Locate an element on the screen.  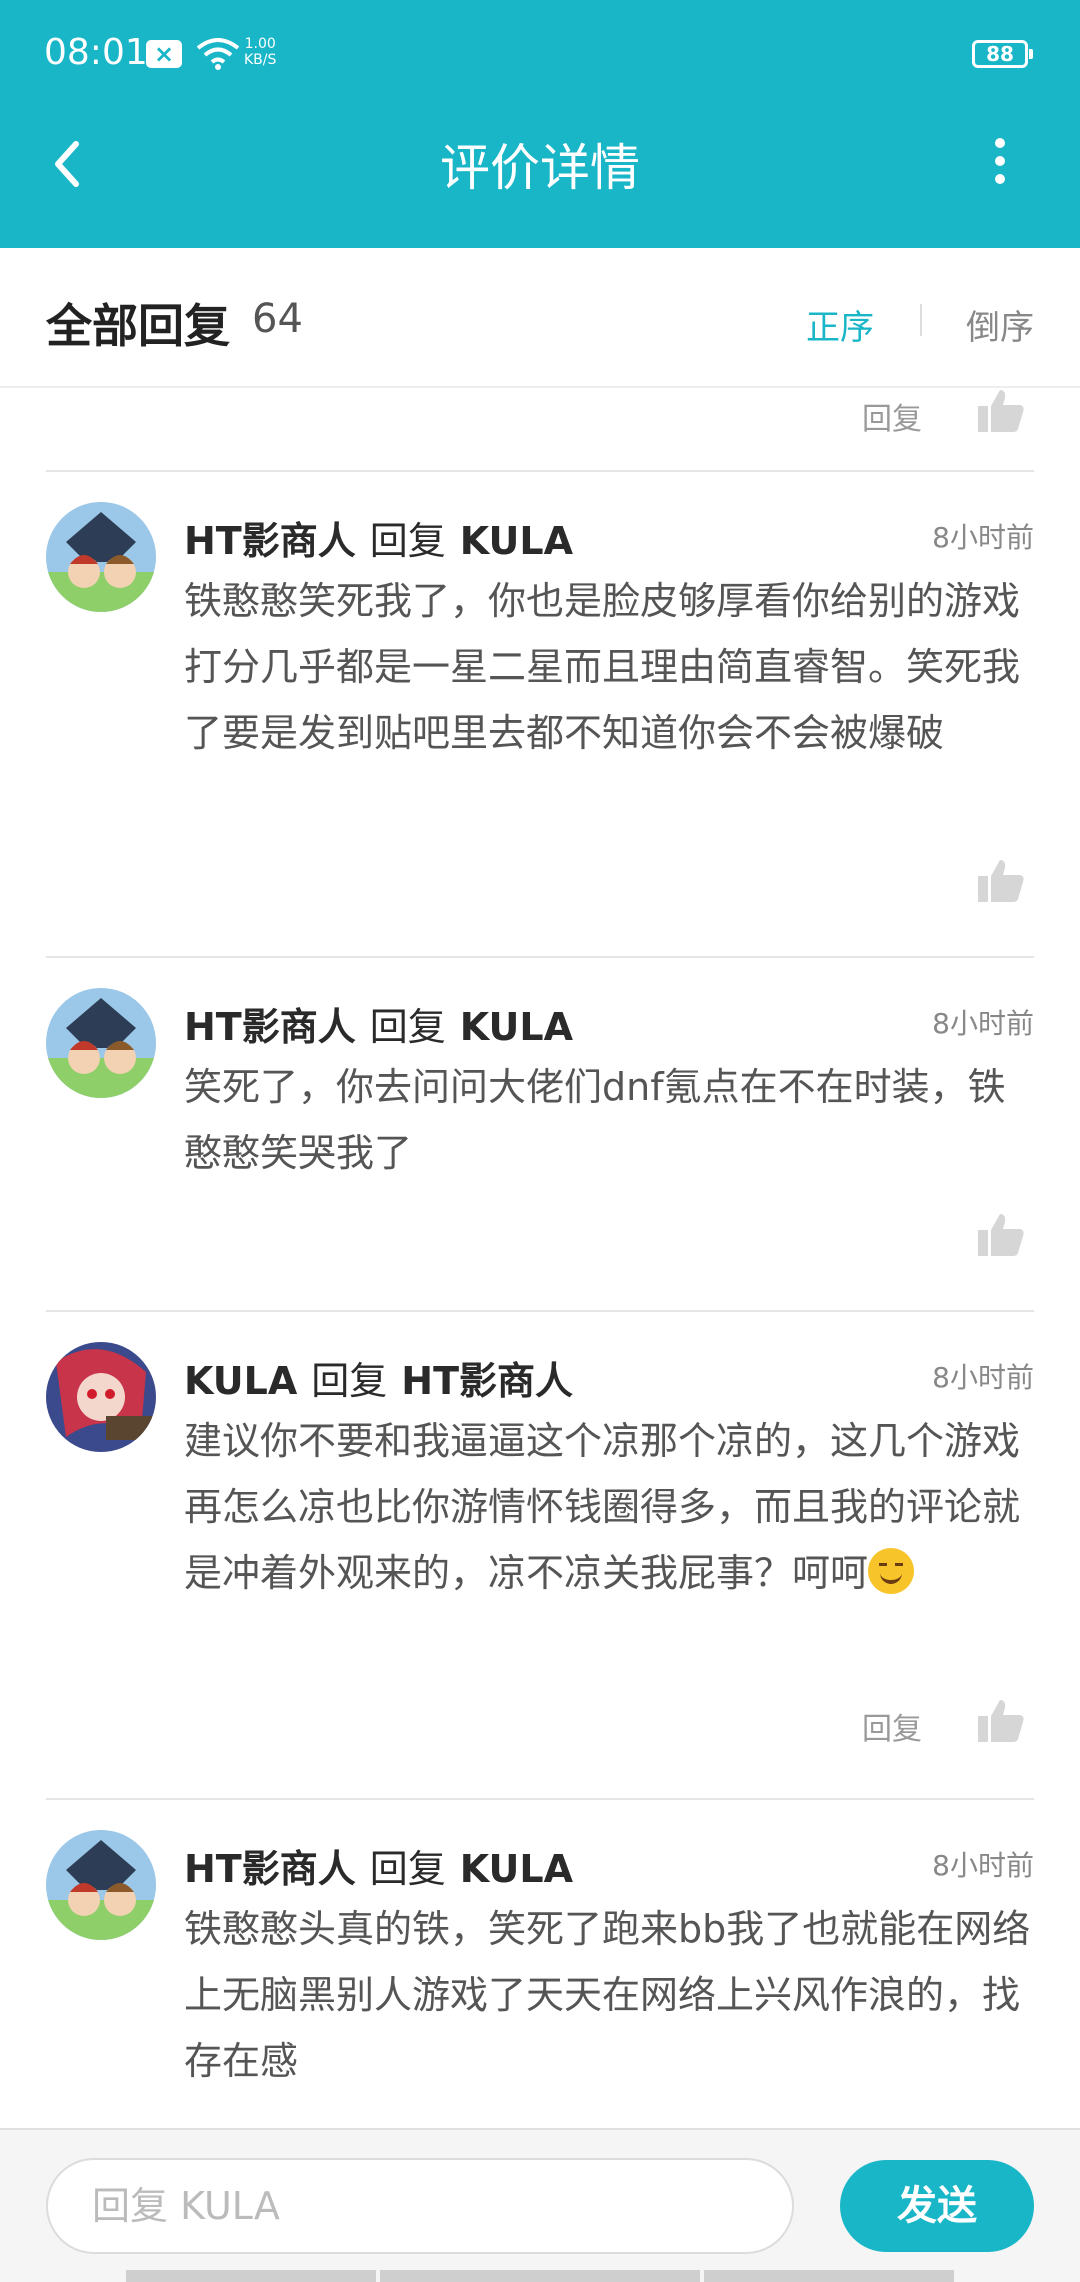
status-bar: 08:01 × 1.00 KB/S 88 is located at coordinates (540, 55).